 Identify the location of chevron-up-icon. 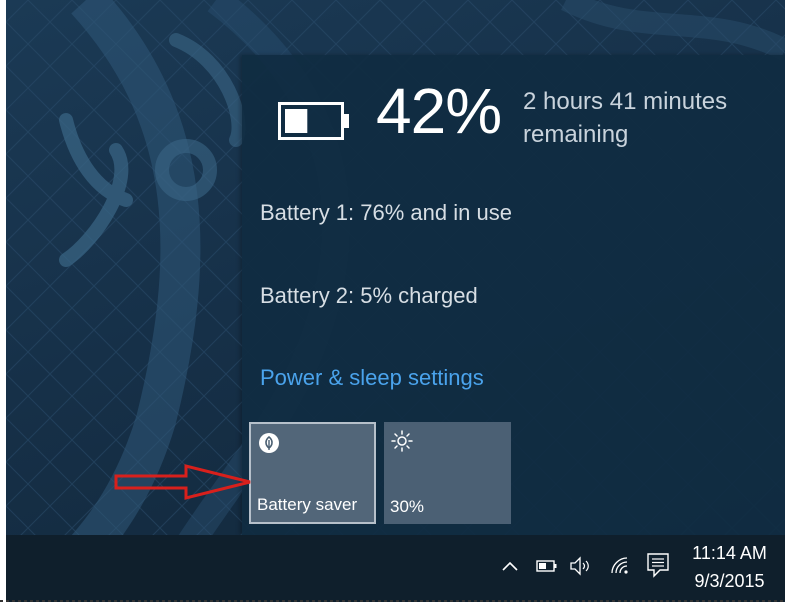
(510, 566).